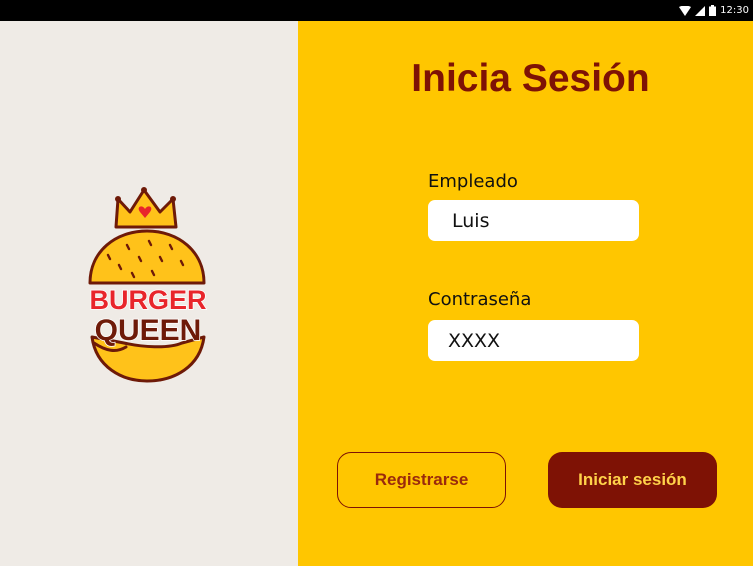  I want to click on login-button: Iniciar sesión, so click(632, 480).